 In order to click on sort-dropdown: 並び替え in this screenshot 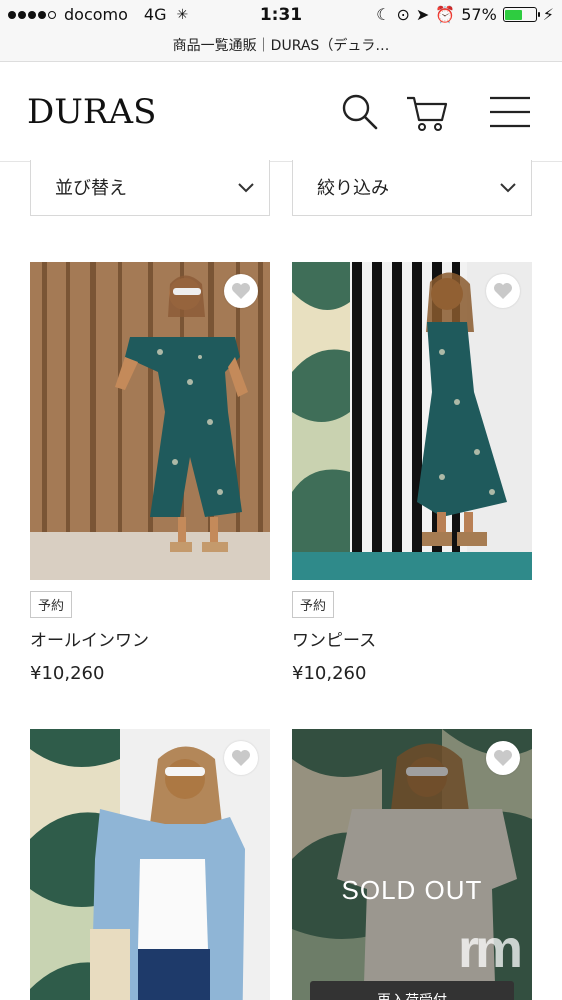, I will do `click(150, 188)`.